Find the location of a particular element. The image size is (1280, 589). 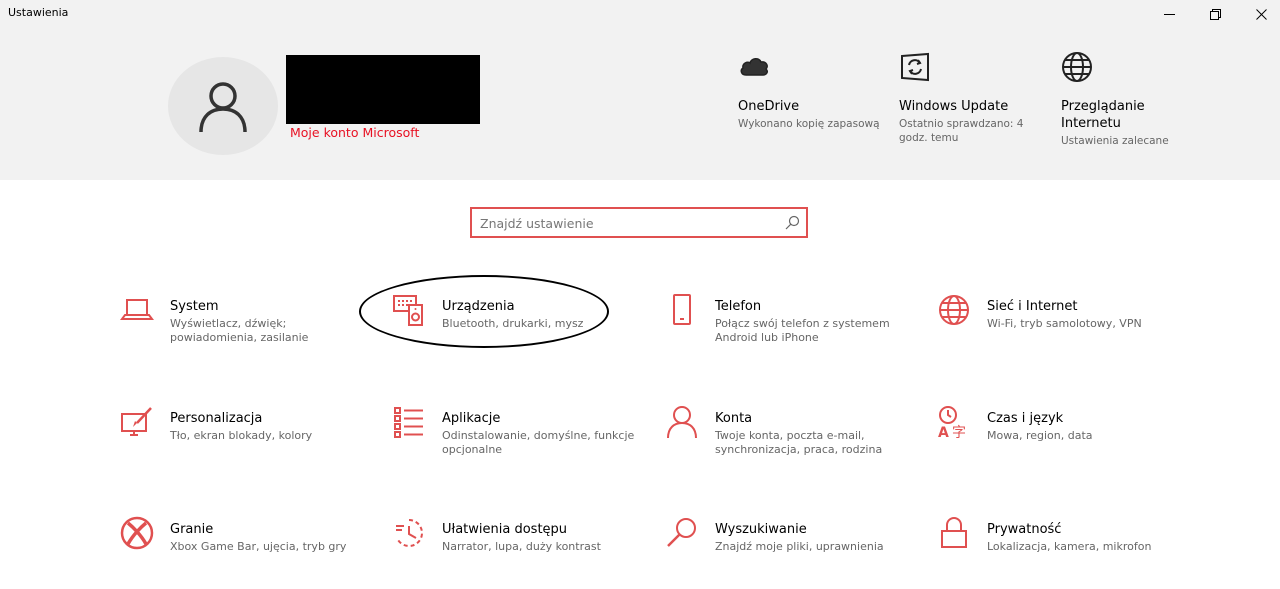

tile-name: Aplikacje is located at coordinates (471, 418).